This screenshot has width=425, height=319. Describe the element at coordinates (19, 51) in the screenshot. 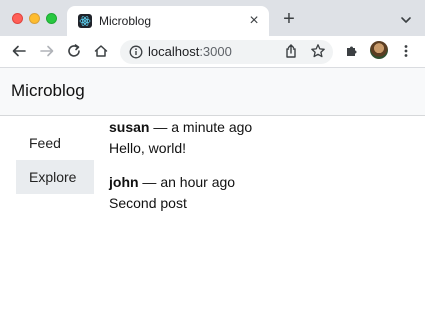

I see `back-arrow-icon` at that location.